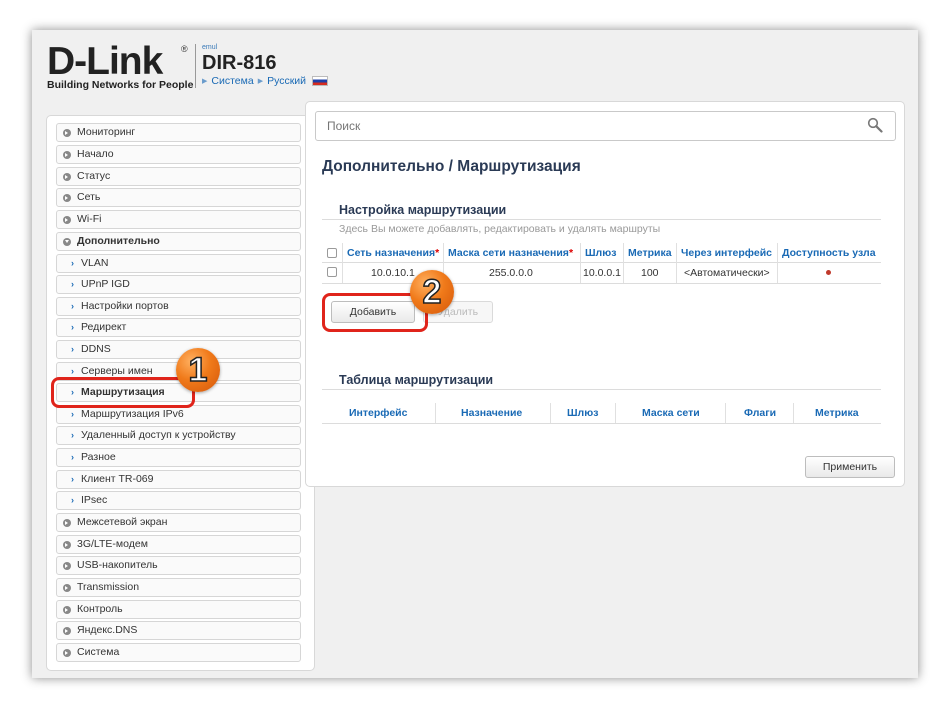 The width and height of the screenshot is (950, 710). What do you see at coordinates (178, 587) in the screenshot?
I see `sidebar-item-transmission: Transmission` at bounding box center [178, 587].